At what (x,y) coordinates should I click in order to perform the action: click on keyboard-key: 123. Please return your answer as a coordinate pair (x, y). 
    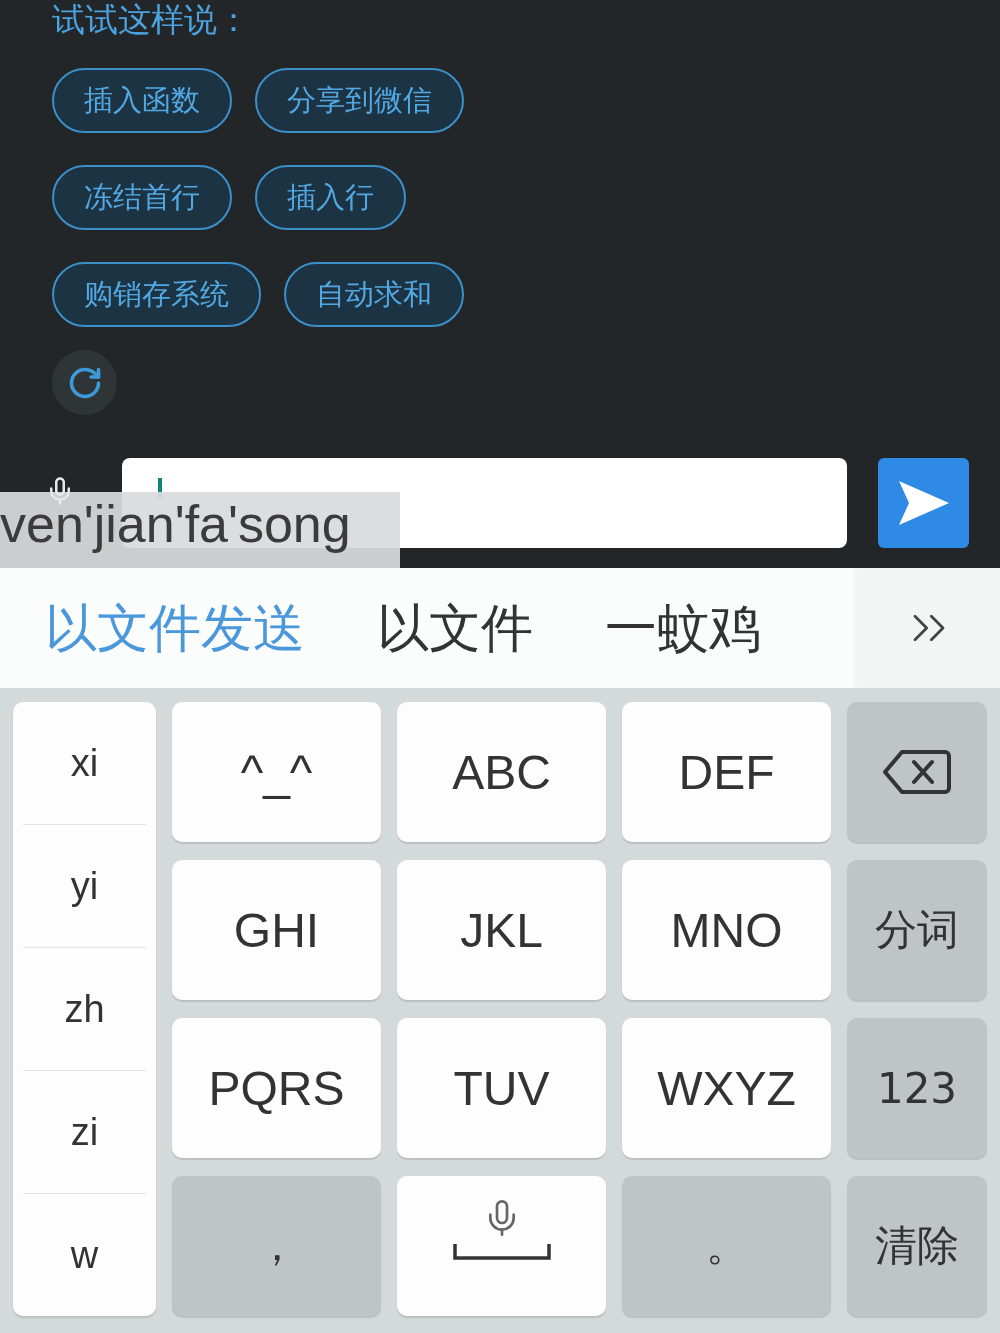
    Looking at the image, I should click on (917, 1088).